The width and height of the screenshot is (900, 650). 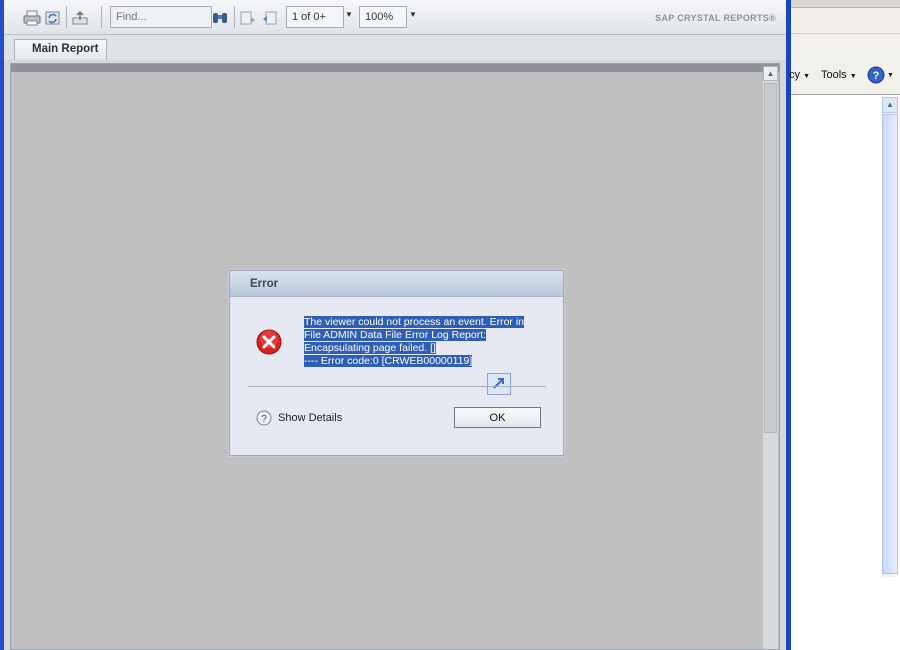 I want to click on page-indicator: 1 of 0+, so click(x=315, y=17).